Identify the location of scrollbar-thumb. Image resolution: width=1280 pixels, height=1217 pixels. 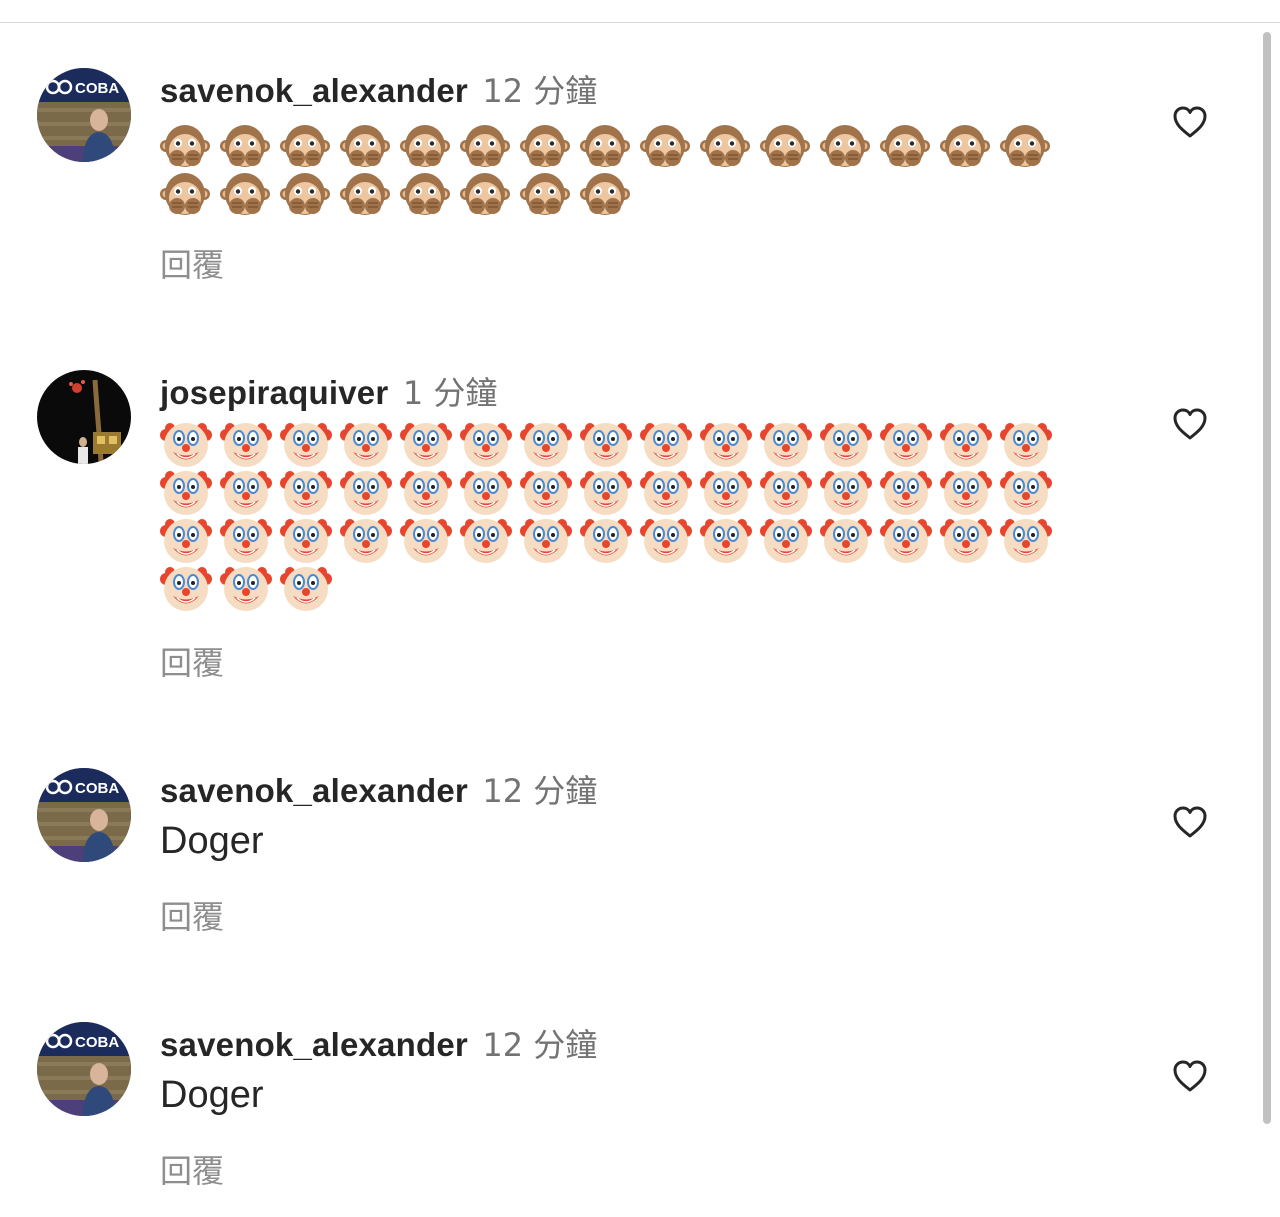
(1267, 578).